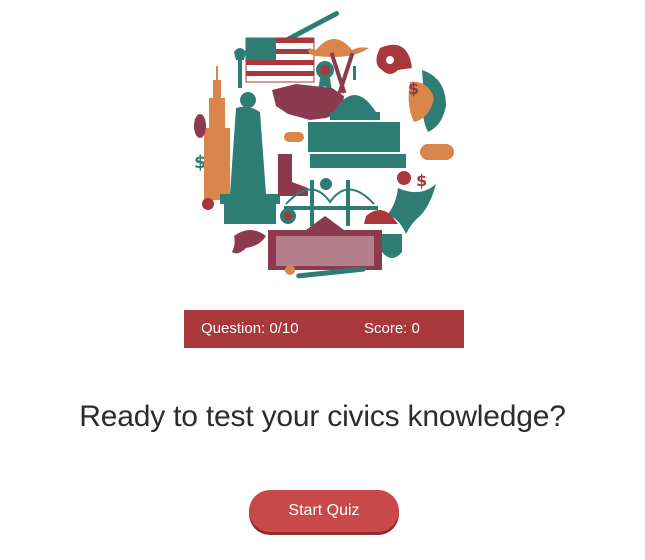  I want to click on question-counter: Question: 0/10, so click(250, 328).